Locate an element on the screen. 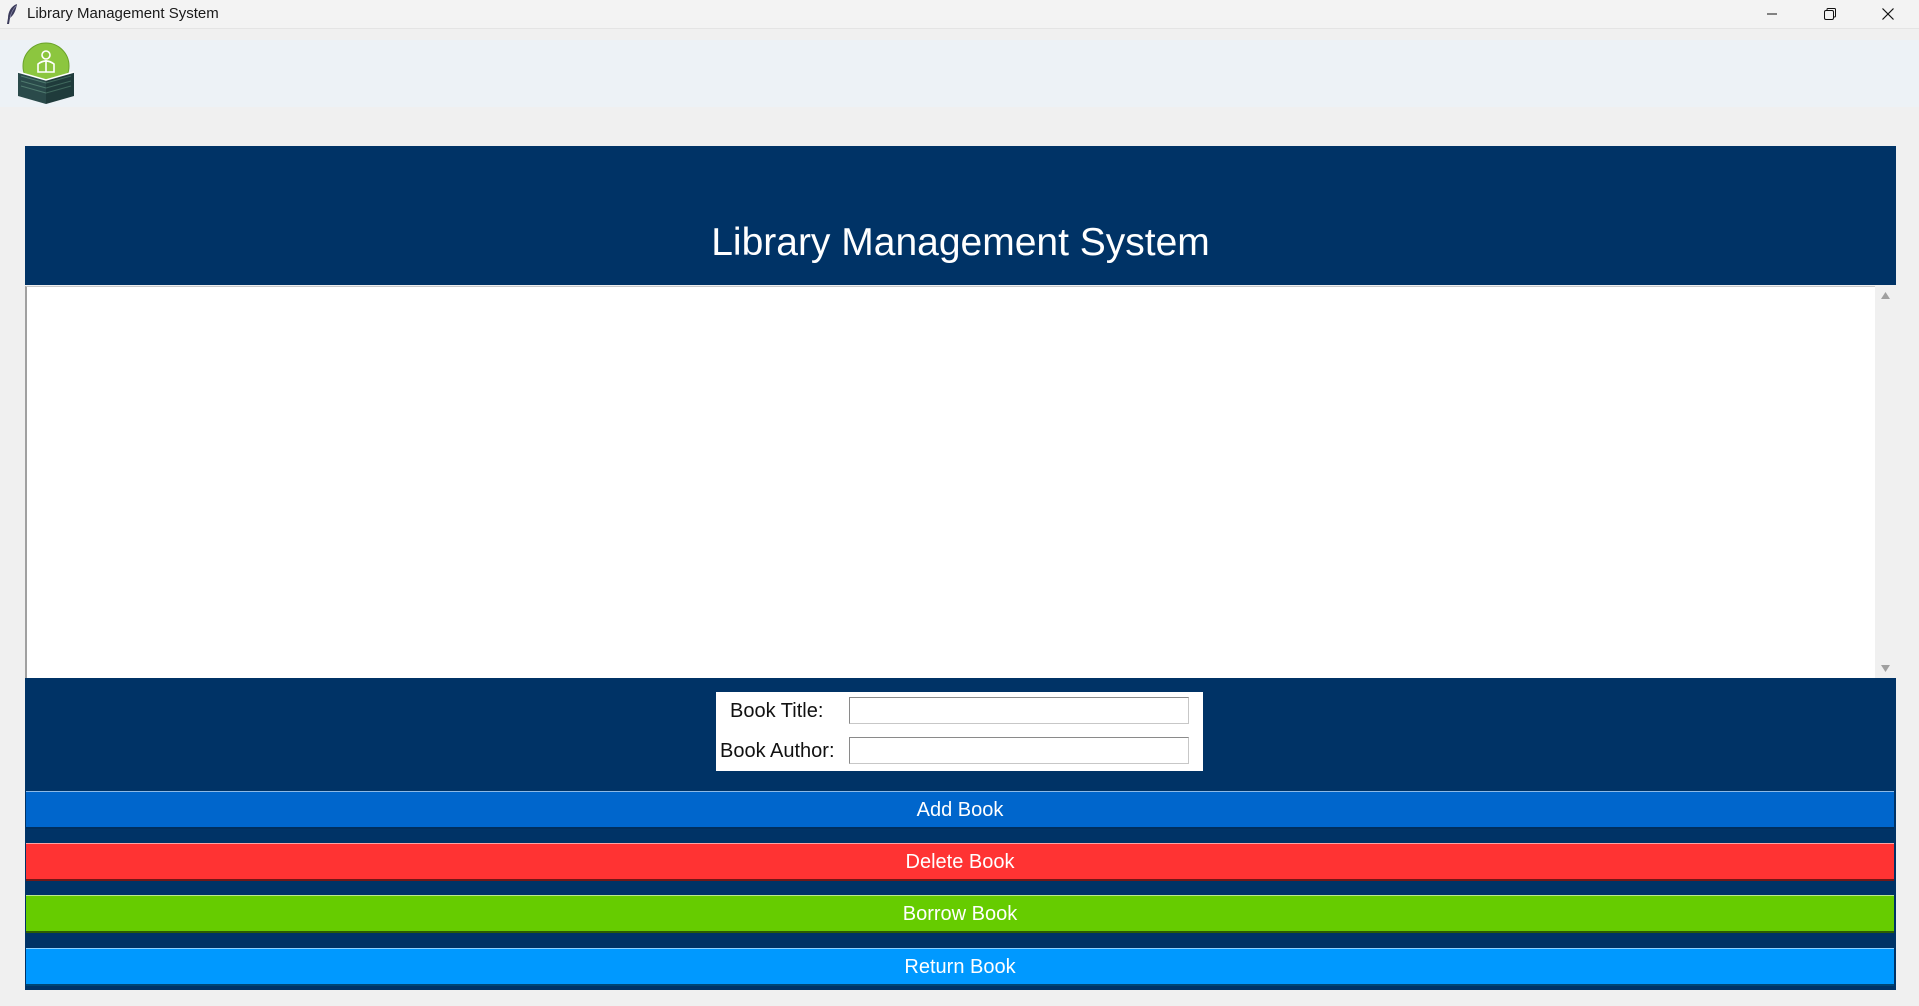 This screenshot has width=1919, height=1006. minimize-button is located at coordinates (1772, 14).